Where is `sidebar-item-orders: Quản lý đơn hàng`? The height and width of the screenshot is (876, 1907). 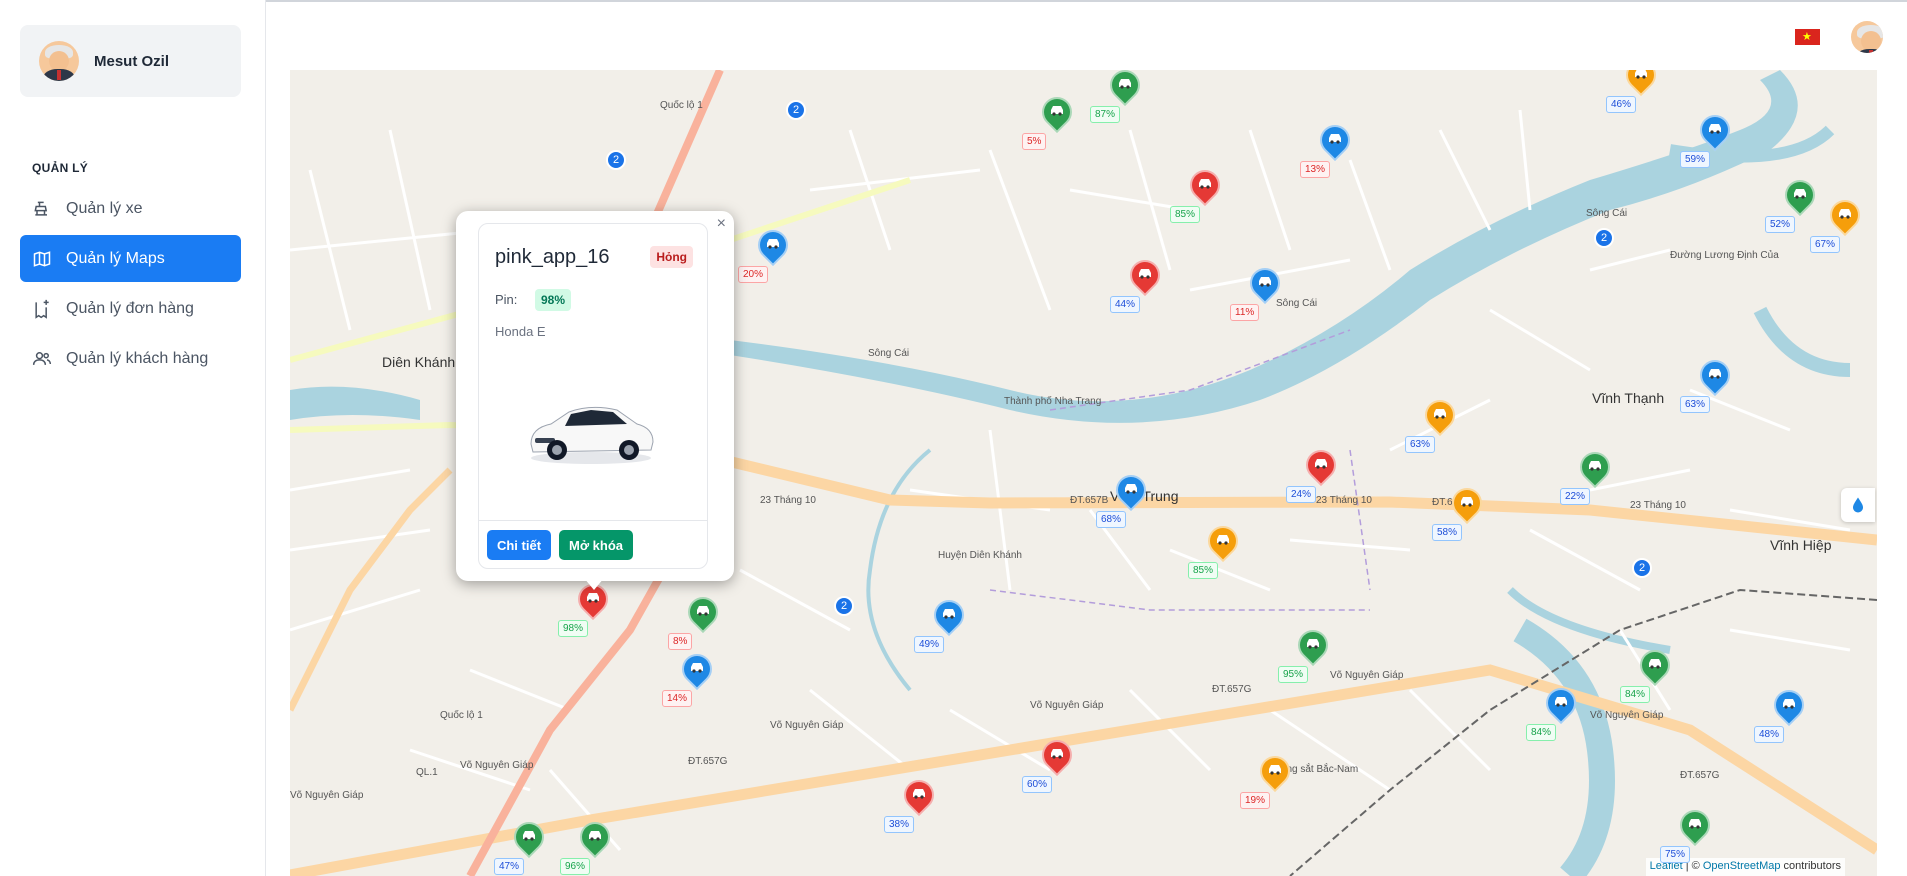 sidebar-item-orders: Quản lý đơn hàng is located at coordinates (130, 308).